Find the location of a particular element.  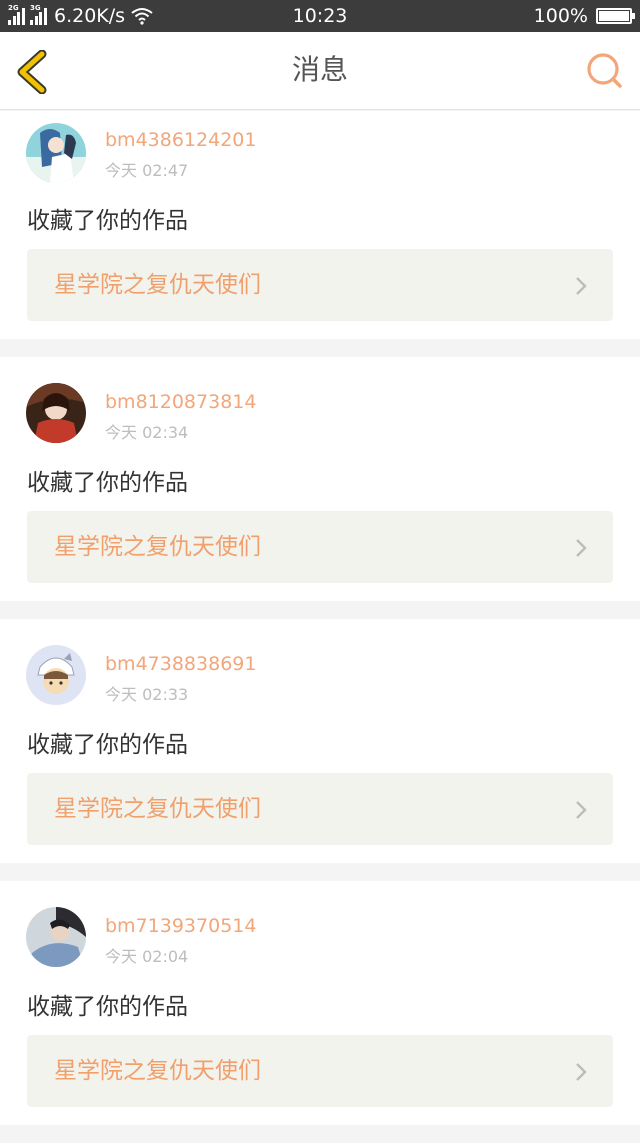

page-title: 消息 is located at coordinates (319, 69).